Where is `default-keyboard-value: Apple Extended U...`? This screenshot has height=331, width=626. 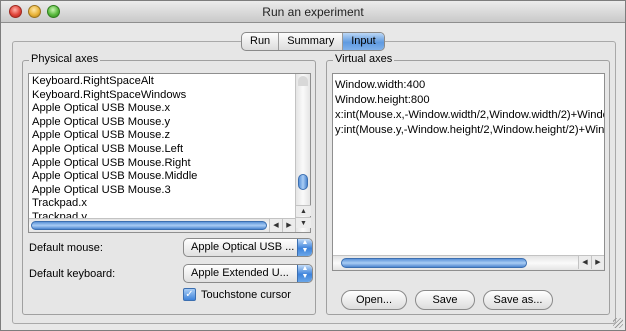
default-keyboard-value: Apple Extended U... is located at coordinates (240, 273).